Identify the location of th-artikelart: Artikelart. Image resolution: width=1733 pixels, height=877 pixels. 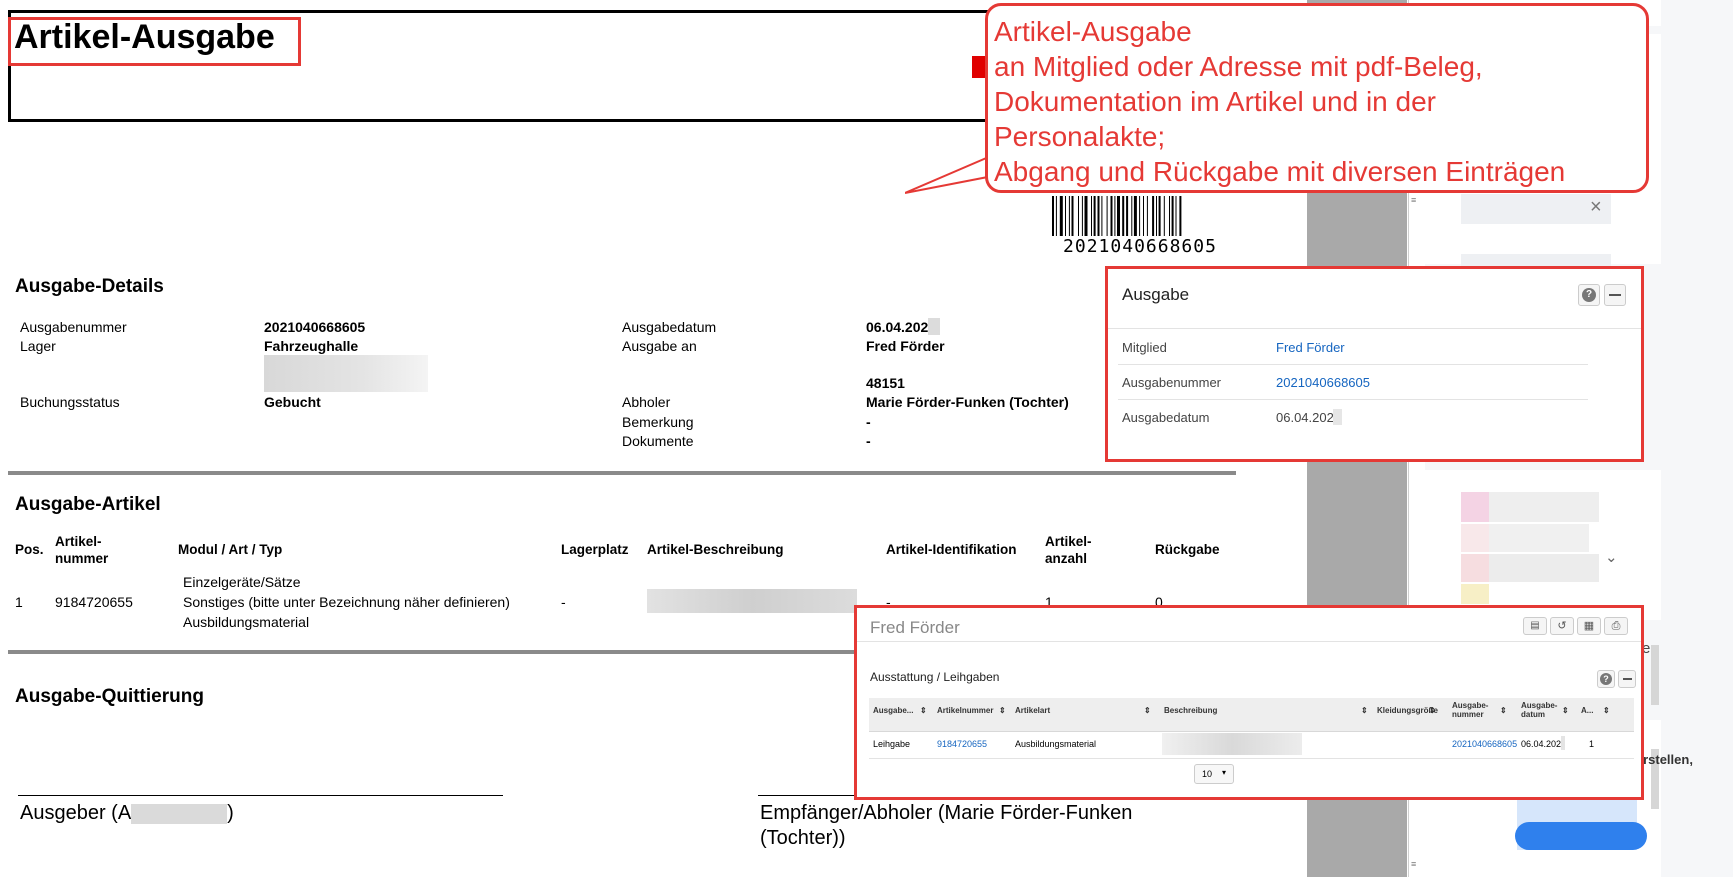
(1032, 710).